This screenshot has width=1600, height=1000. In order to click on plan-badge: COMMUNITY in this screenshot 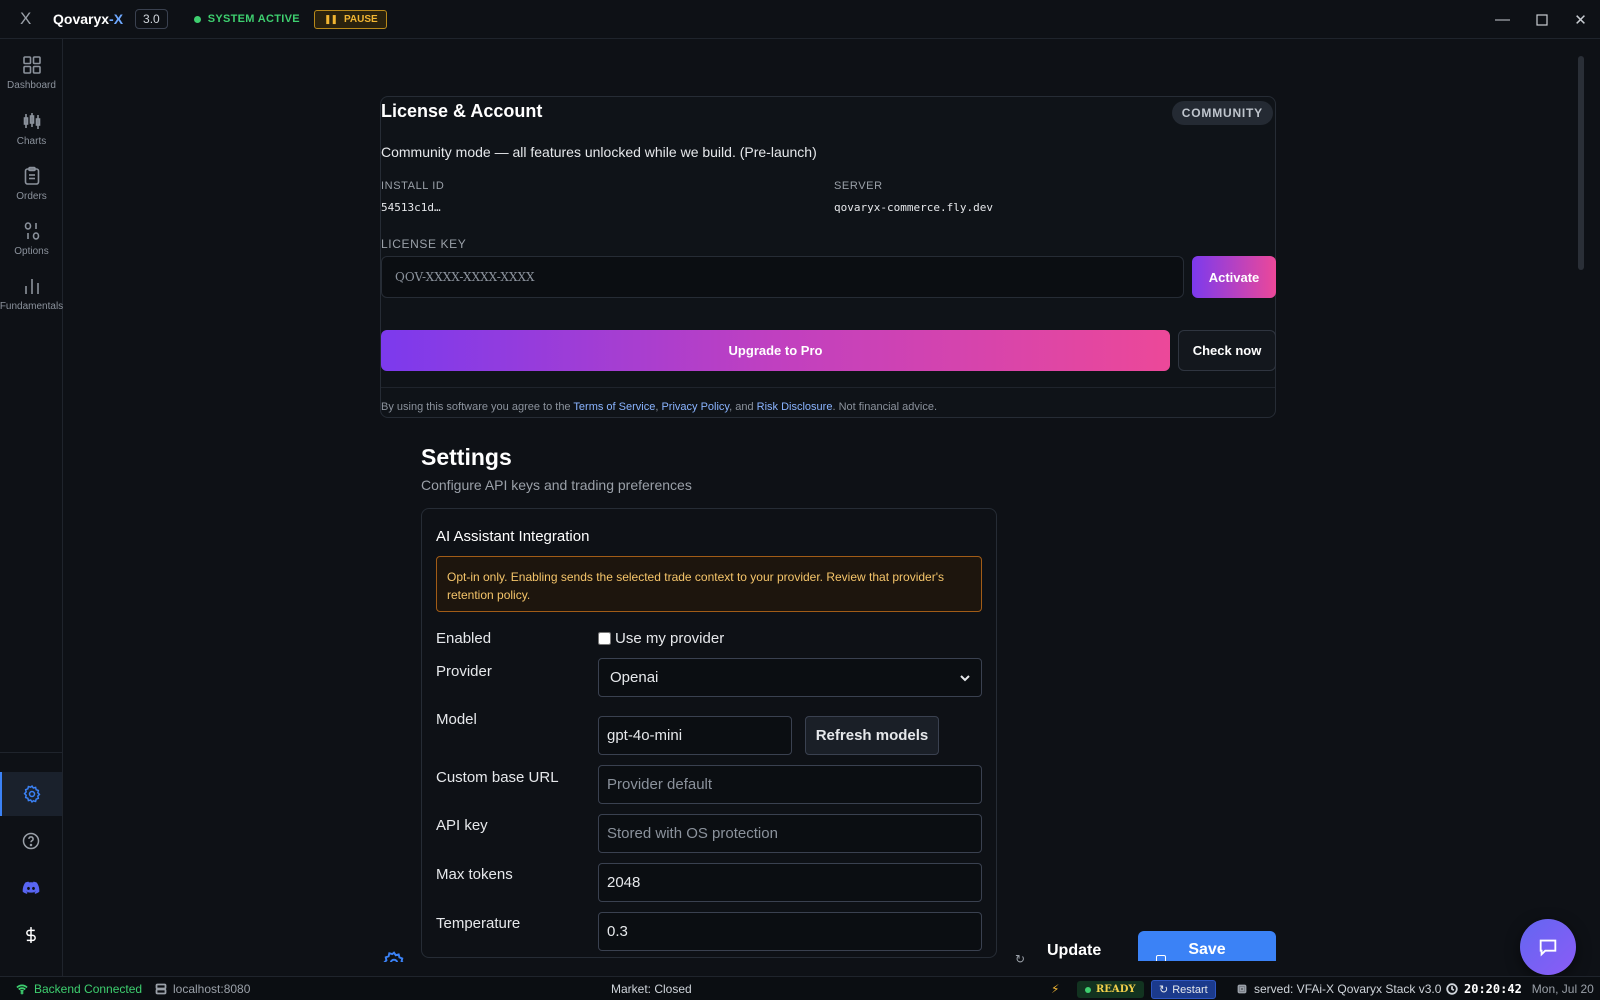, I will do `click(1222, 113)`.